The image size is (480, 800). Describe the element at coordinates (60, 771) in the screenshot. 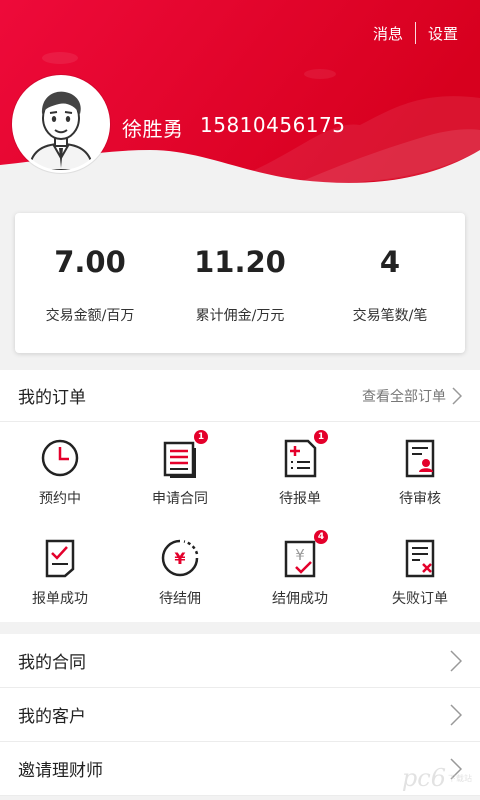

I see `menu-item-label: 邀请理财师` at that location.